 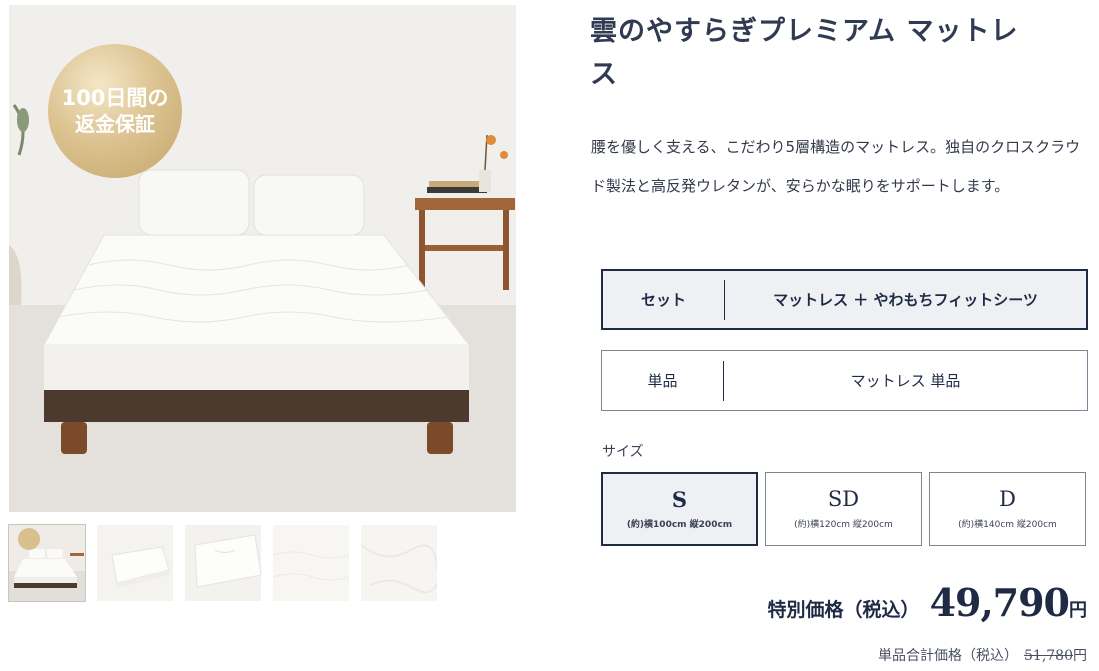 I want to click on price-unit: 円, so click(x=1078, y=610).